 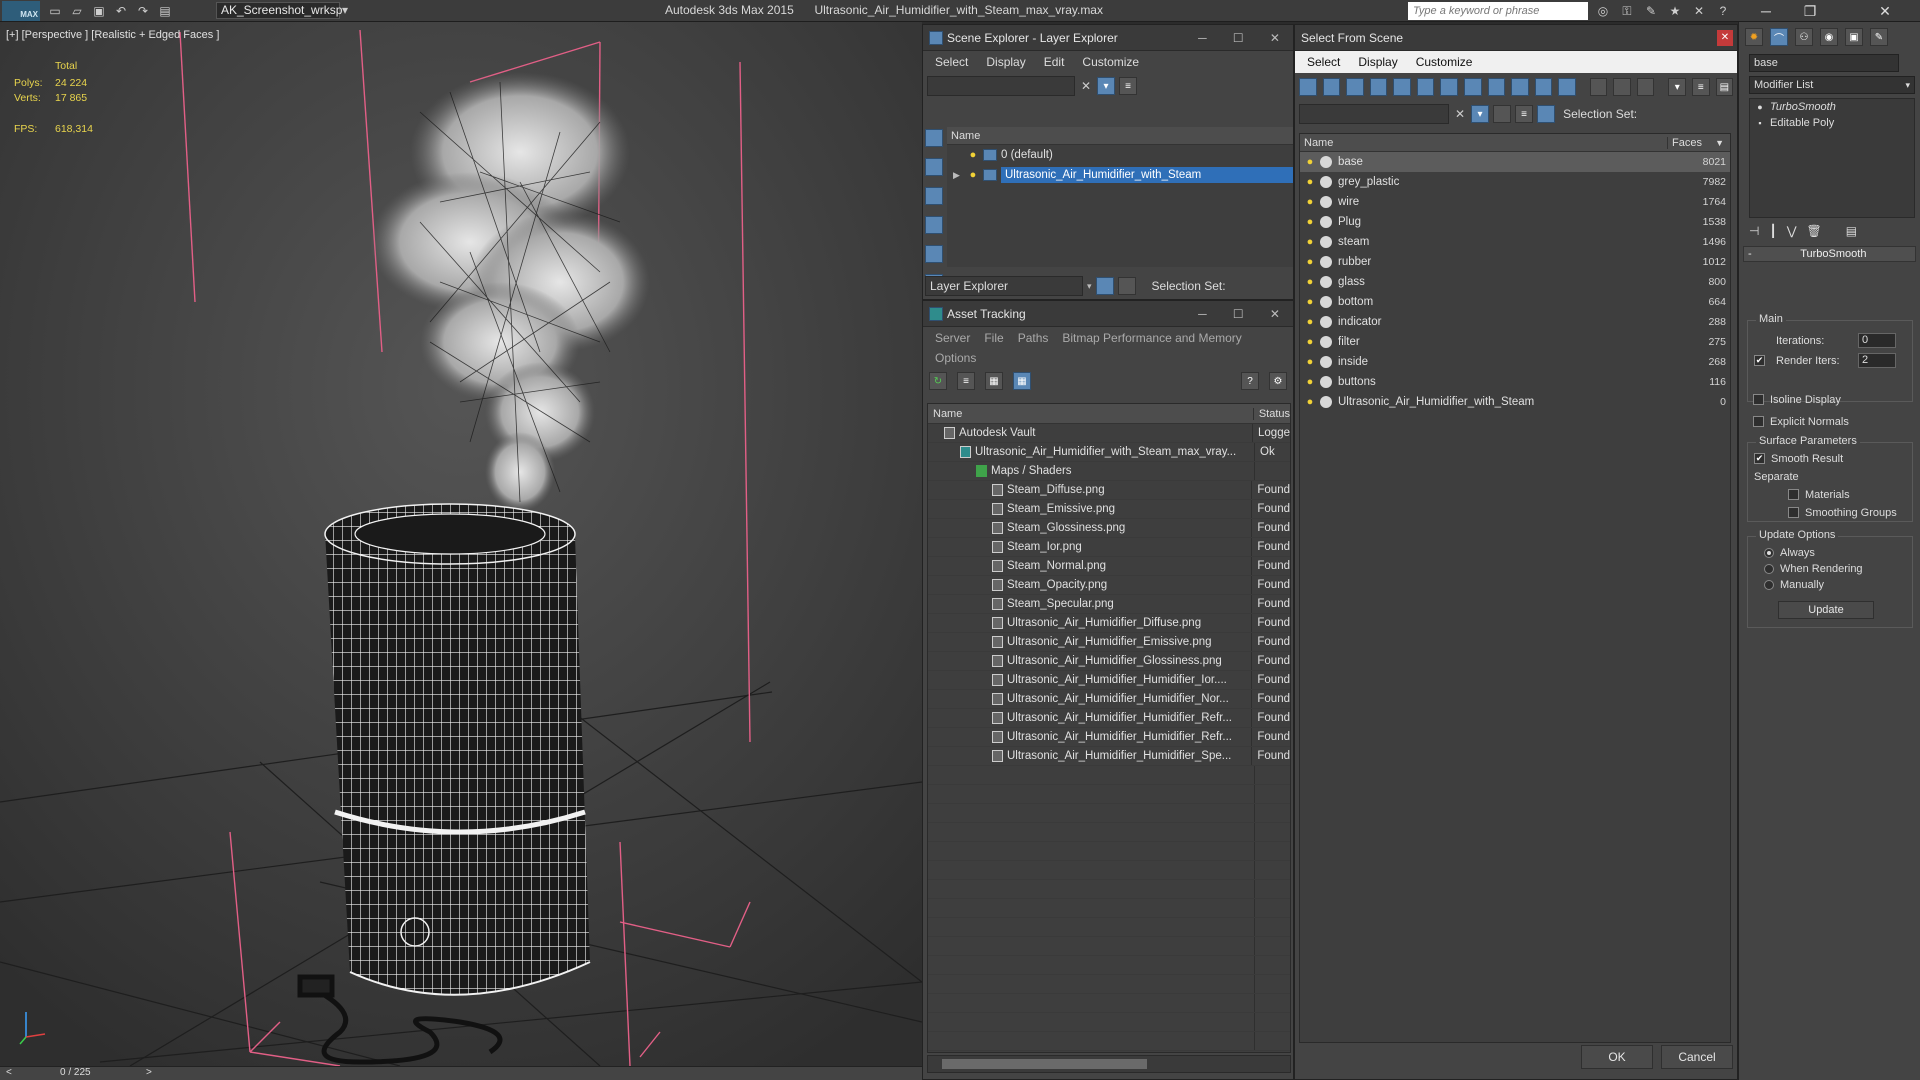 I want to click on scene-explorer-menu-customize: Customize, so click(x=1110, y=62).